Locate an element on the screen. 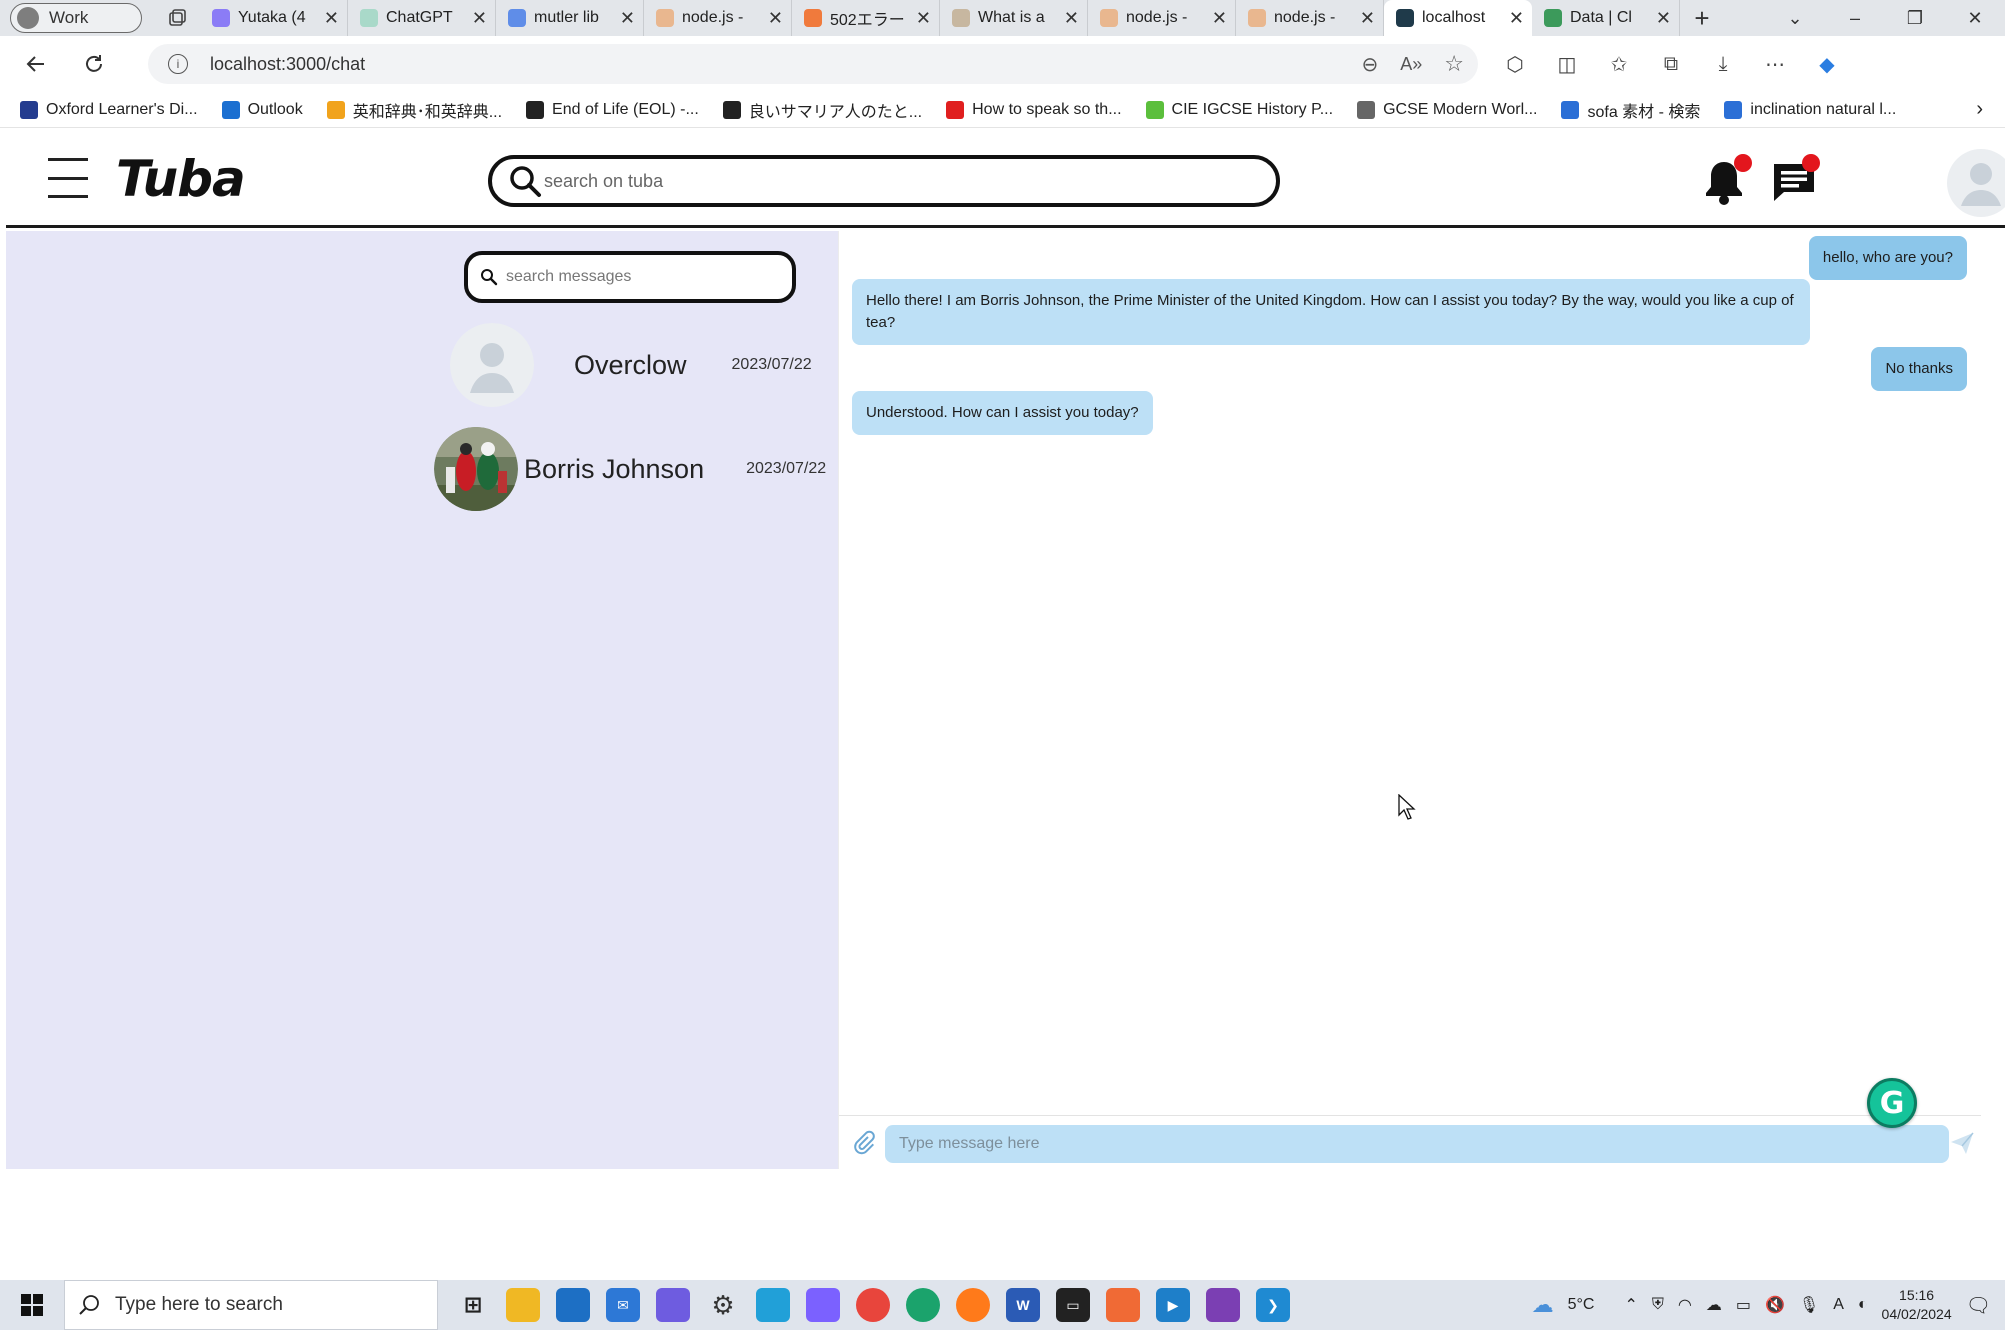 Image resolution: width=2005 pixels, height=1330 pixels. firefox-icon is located at coordinates (973, 1305).